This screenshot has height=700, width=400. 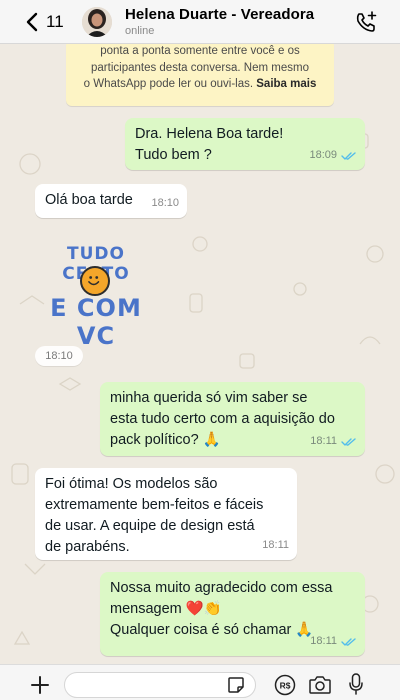 I want to click on contact-info: Helena Duarte - Vereadora online, so click(x=219, y=21).